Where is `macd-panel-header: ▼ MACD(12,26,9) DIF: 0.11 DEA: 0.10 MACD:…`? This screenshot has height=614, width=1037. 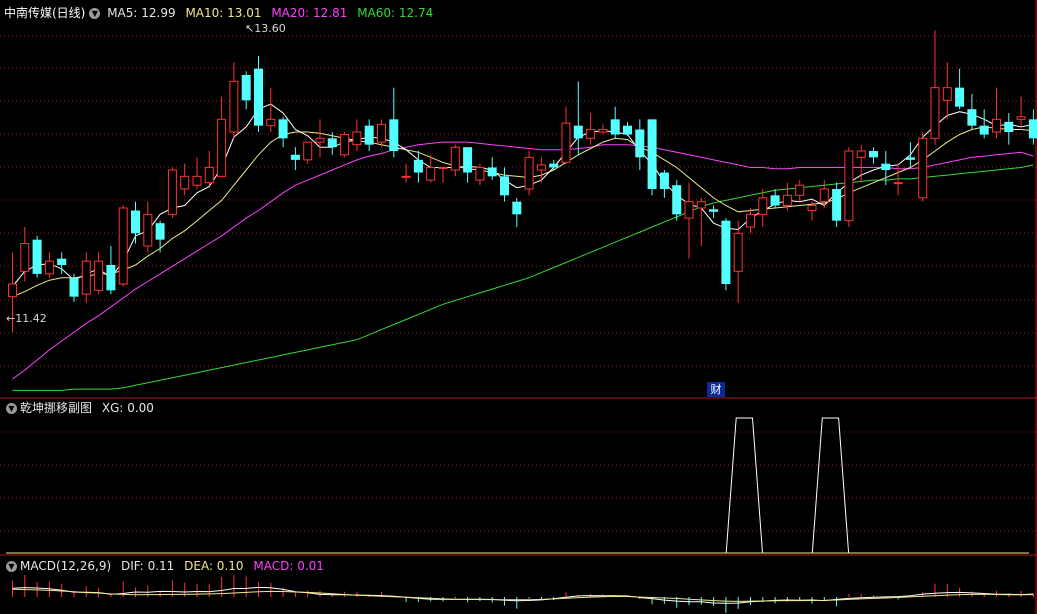 macd-panel-header: ▼ MACD(12,26,9) DIF: 0.11 DEA: 0.10 MACD:… is located at coordinates (167, 566).